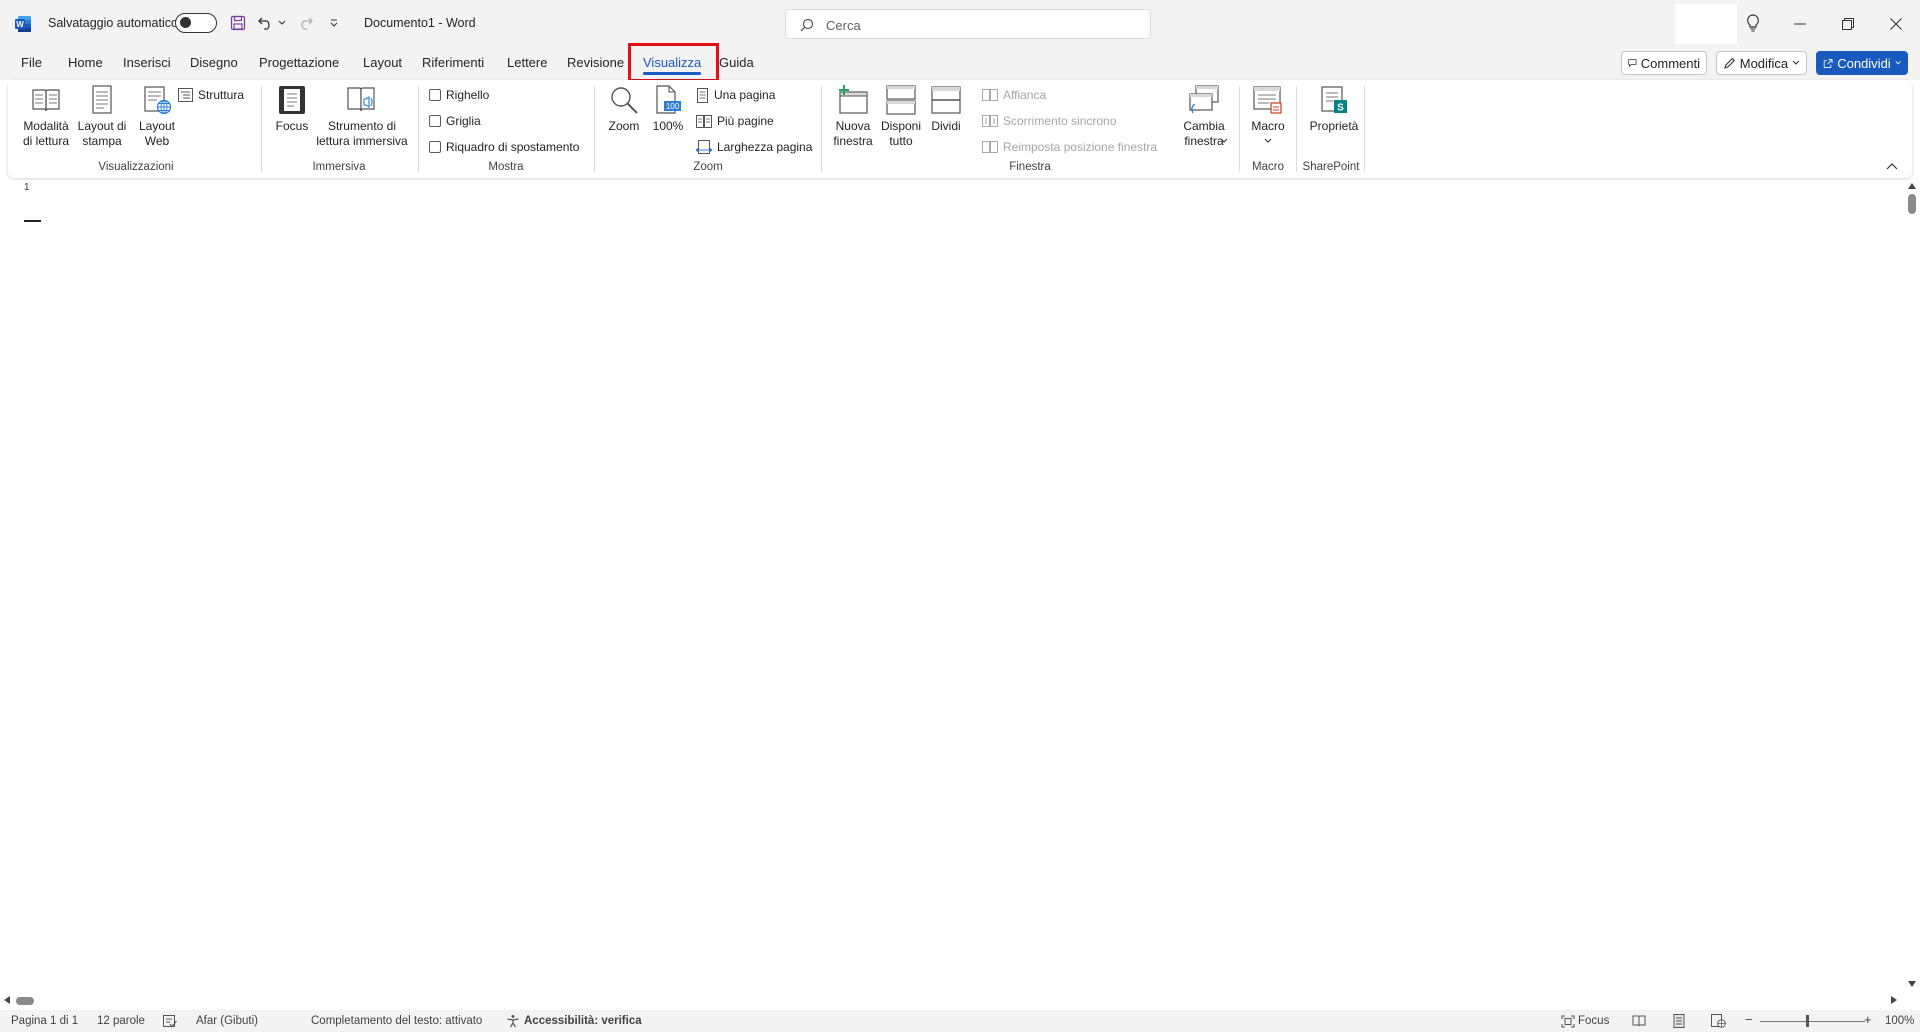  I want to click on zoom-100-icon: 100, so click(668, 99).